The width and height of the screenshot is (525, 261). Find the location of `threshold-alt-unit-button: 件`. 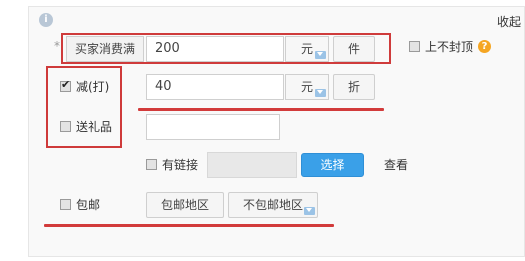

threshold-alt-unit-button: 件 is located at coordinates (354, 49).